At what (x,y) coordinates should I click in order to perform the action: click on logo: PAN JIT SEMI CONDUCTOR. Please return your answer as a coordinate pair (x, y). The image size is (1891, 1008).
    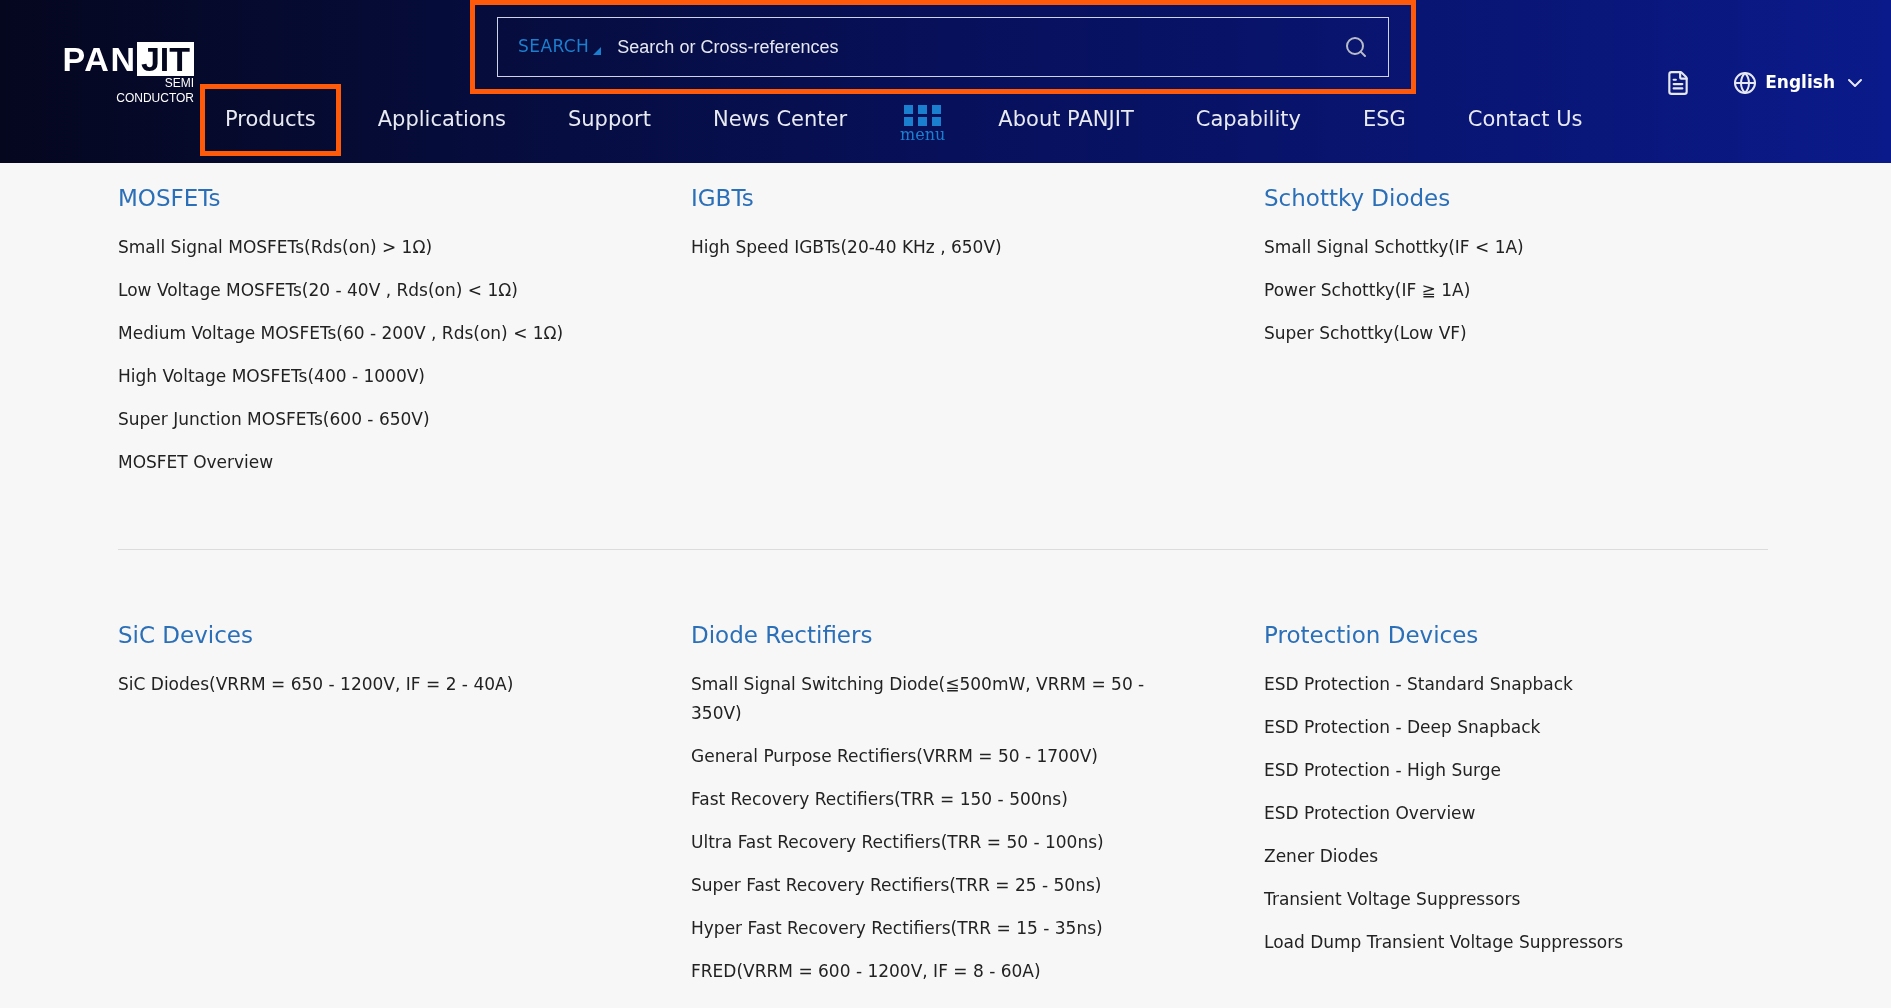
    Looking at the image, I should click on (108, 80).